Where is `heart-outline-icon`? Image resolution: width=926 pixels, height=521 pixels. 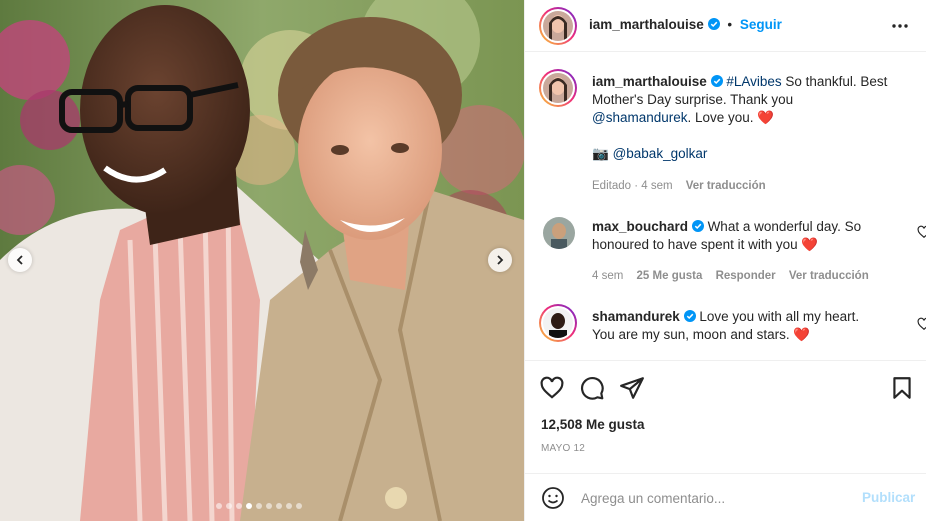 heart-outline-icon is located at coordinates (552, 388).